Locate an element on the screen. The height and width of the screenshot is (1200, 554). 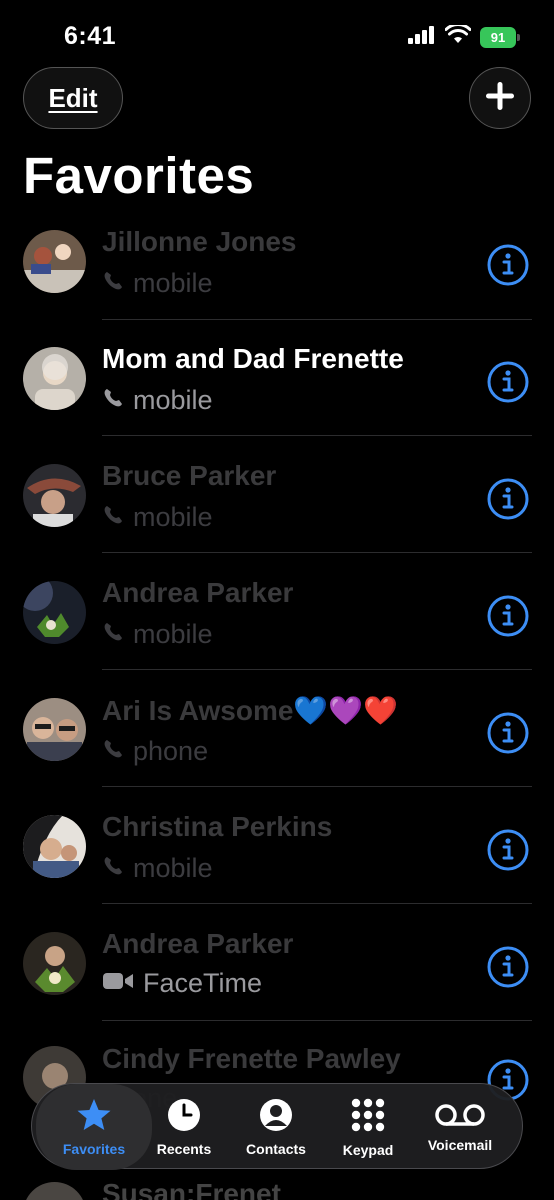
tab-favorites: Favorites is located at coordinates (94, 1127).